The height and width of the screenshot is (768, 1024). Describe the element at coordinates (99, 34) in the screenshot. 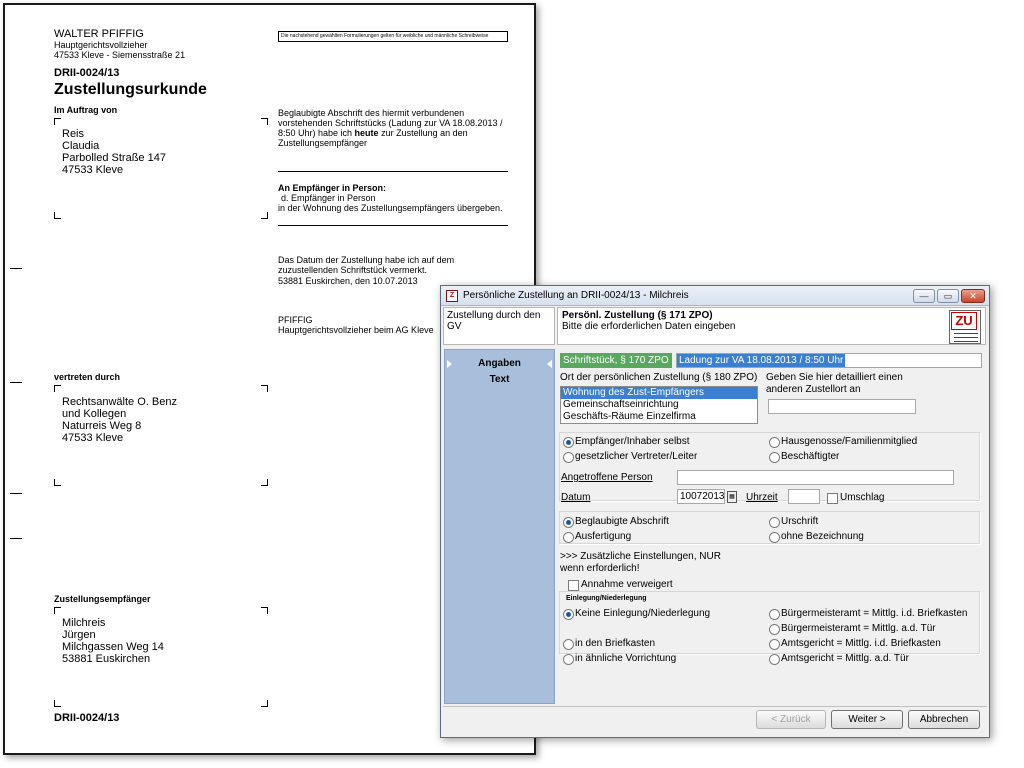

I see `sender-name: WALTER PFIFFIG` at that location.